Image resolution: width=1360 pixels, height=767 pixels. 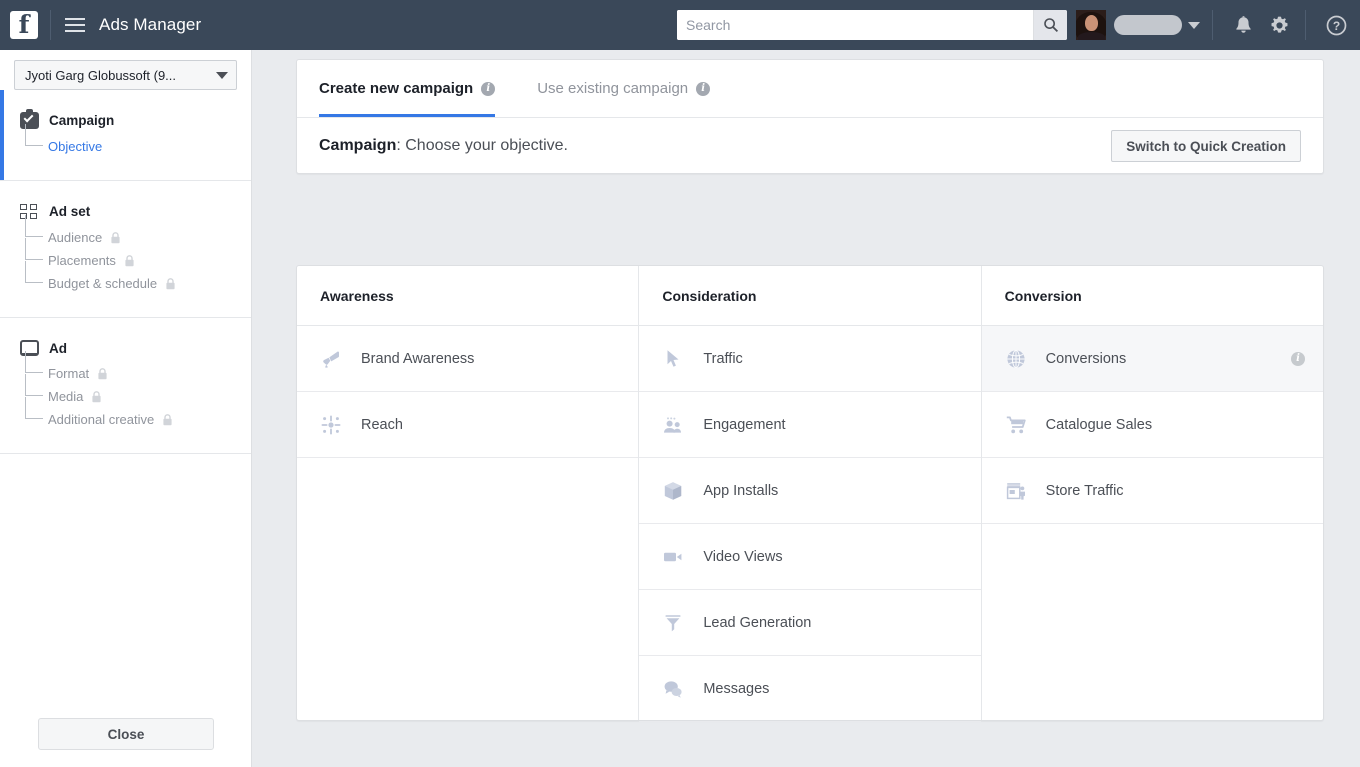 What do you see at coordinates (744, 424) in the screenshot?
I see `objective-label: Engagement` at bounding box center [744, 424].